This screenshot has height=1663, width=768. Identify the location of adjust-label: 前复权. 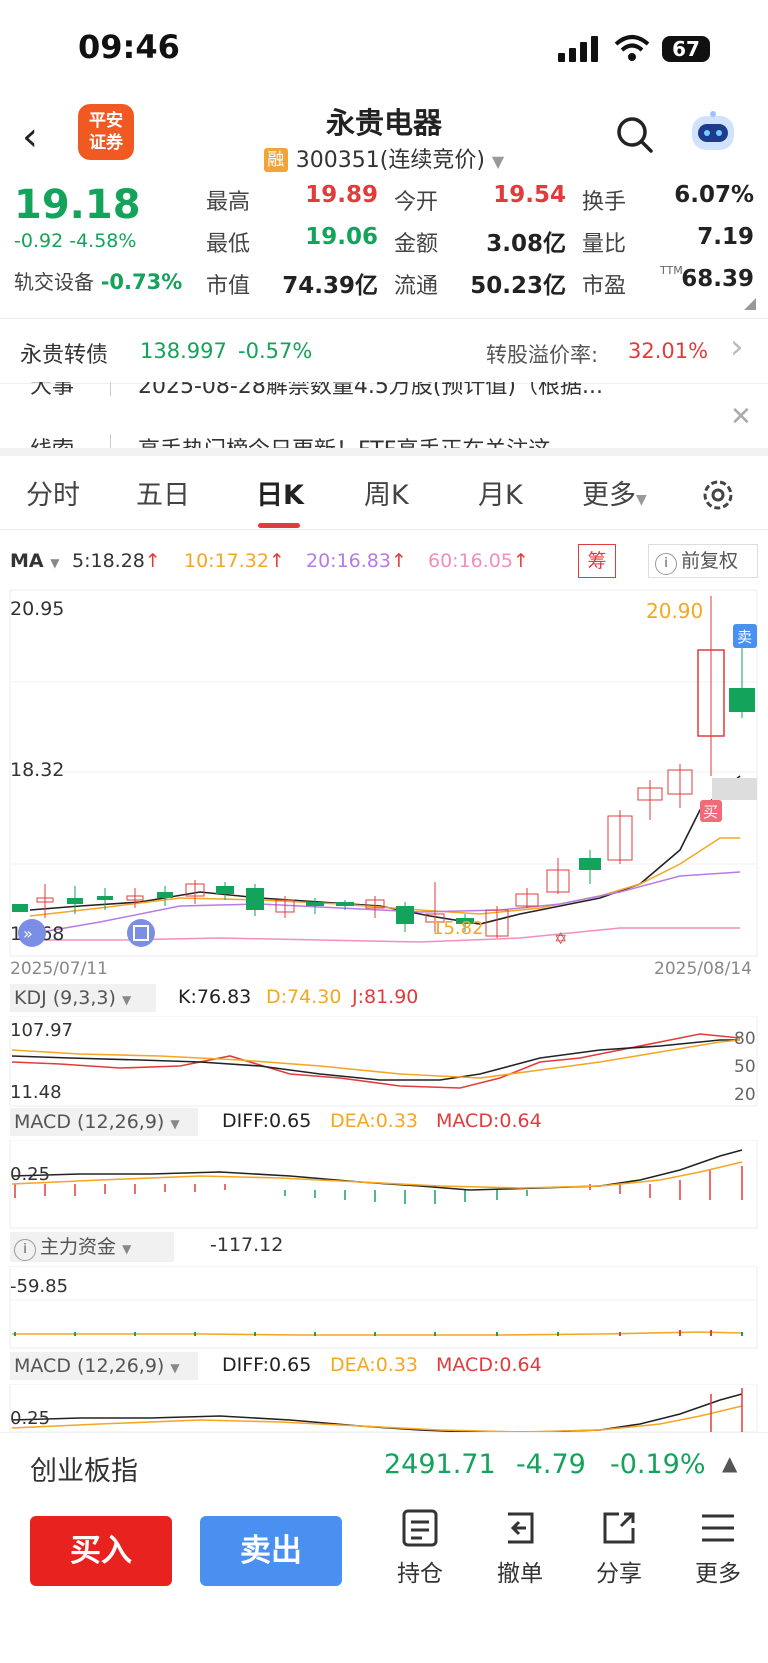
(710, 561).